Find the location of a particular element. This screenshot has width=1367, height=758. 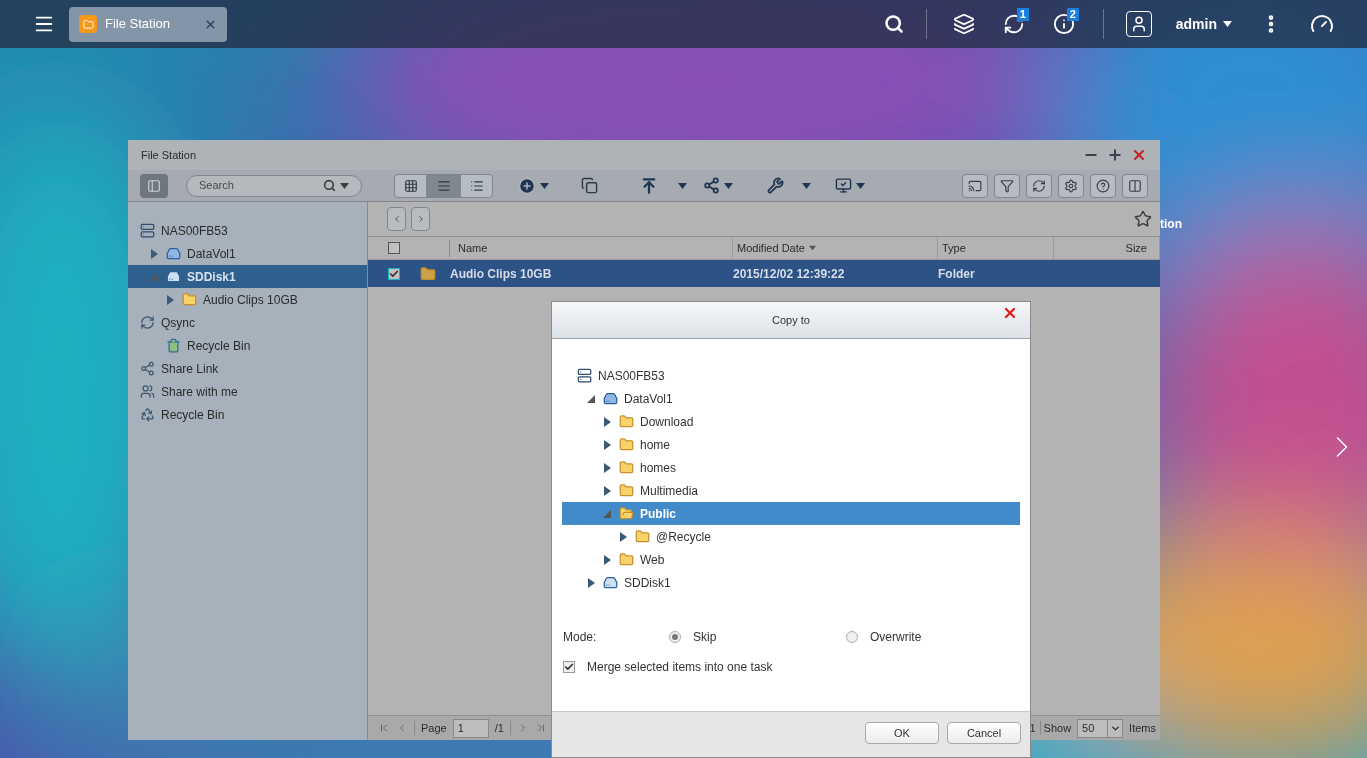

dialog-button: OK is located at coordinates (902, 733).